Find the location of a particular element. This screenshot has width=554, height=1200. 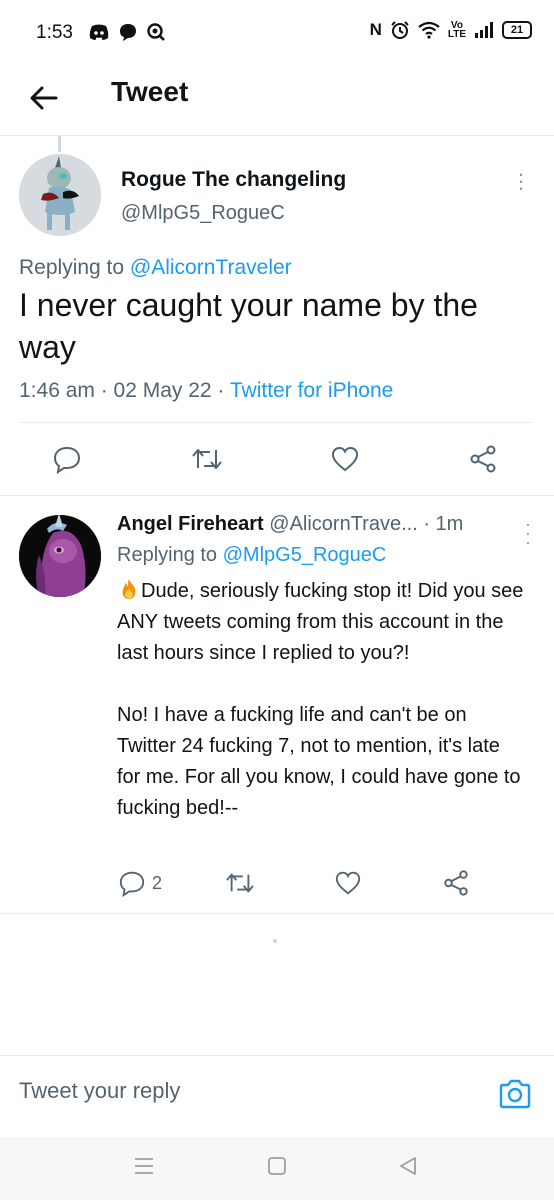

volte-icon: Vo LTE is located at coordinates (456, 30).